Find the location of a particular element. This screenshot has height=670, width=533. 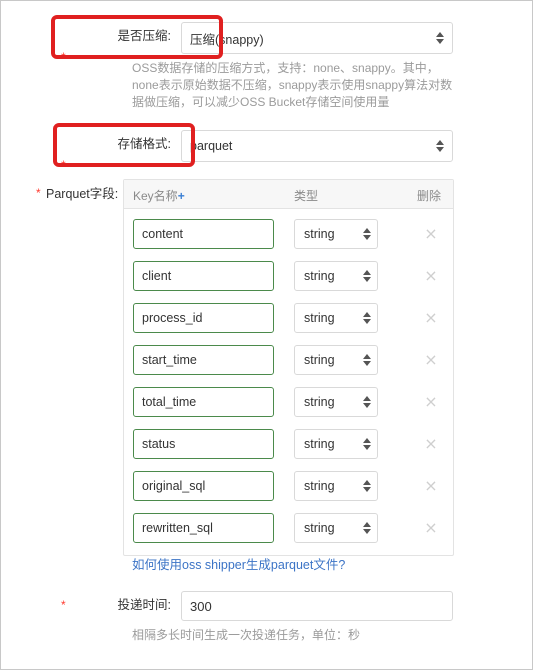

delivery-time-input-value: 300 is located at coordinates (201, 606).